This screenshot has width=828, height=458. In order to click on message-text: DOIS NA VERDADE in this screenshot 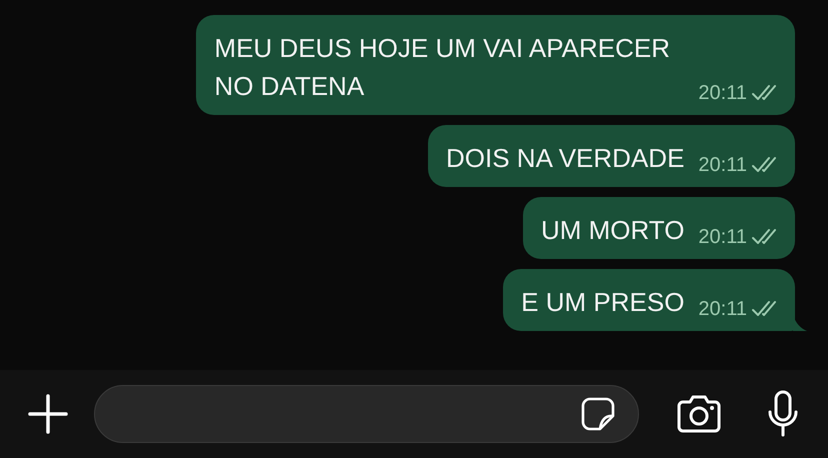, I will do `click(565, 158)`.